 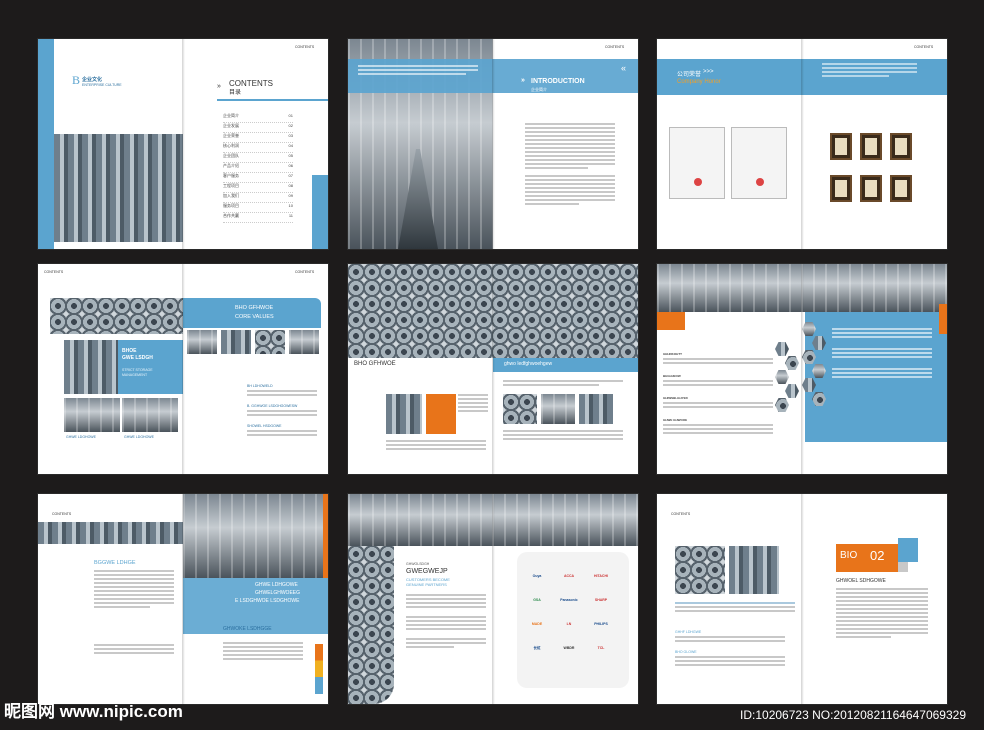 I want to click on arrows-icon: >>>, so click(x=708, y=72).